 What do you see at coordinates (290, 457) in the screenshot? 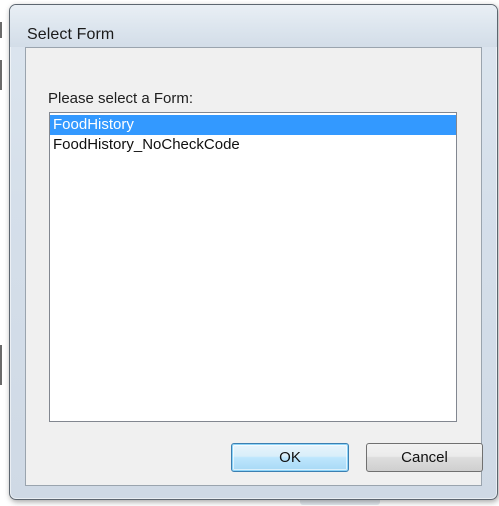
I see `ok-button: OK` at bounding box center [290, 457].